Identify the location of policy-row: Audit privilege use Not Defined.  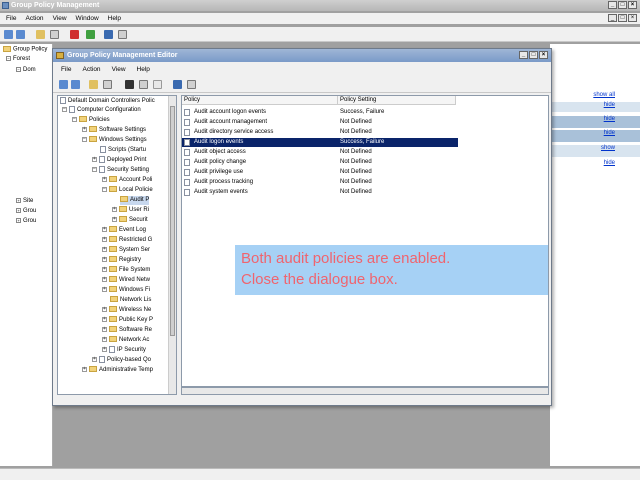
(320, 172).